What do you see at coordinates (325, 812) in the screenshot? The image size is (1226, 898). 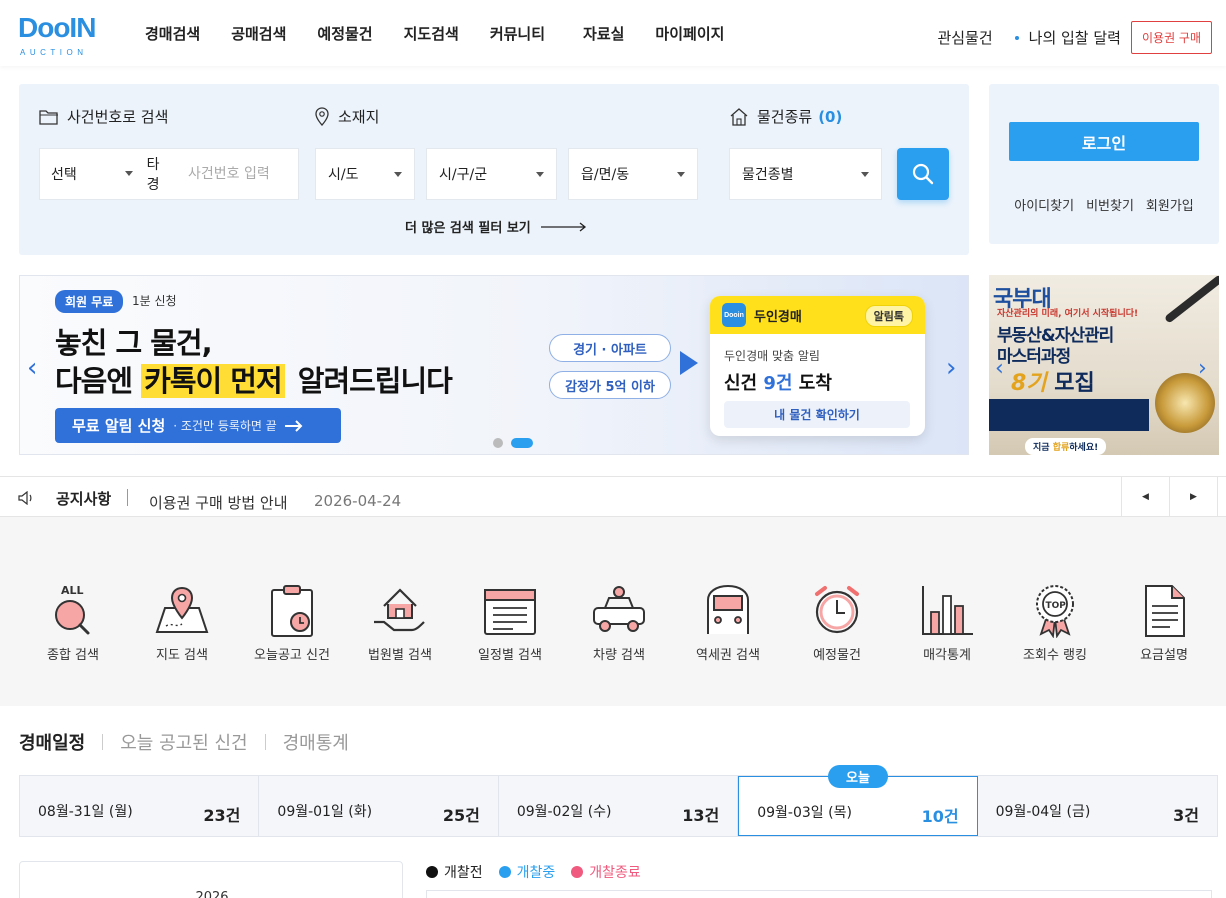 I see `day-date: 09월-01일 (화)` at bounding box center [325, 812].